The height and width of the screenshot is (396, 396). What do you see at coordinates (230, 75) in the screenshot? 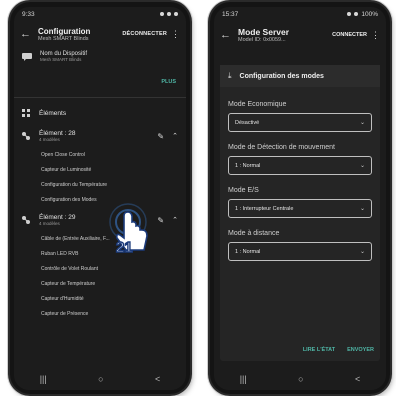
I see `download-icon: ⤓` at bounding box center [230, 75].